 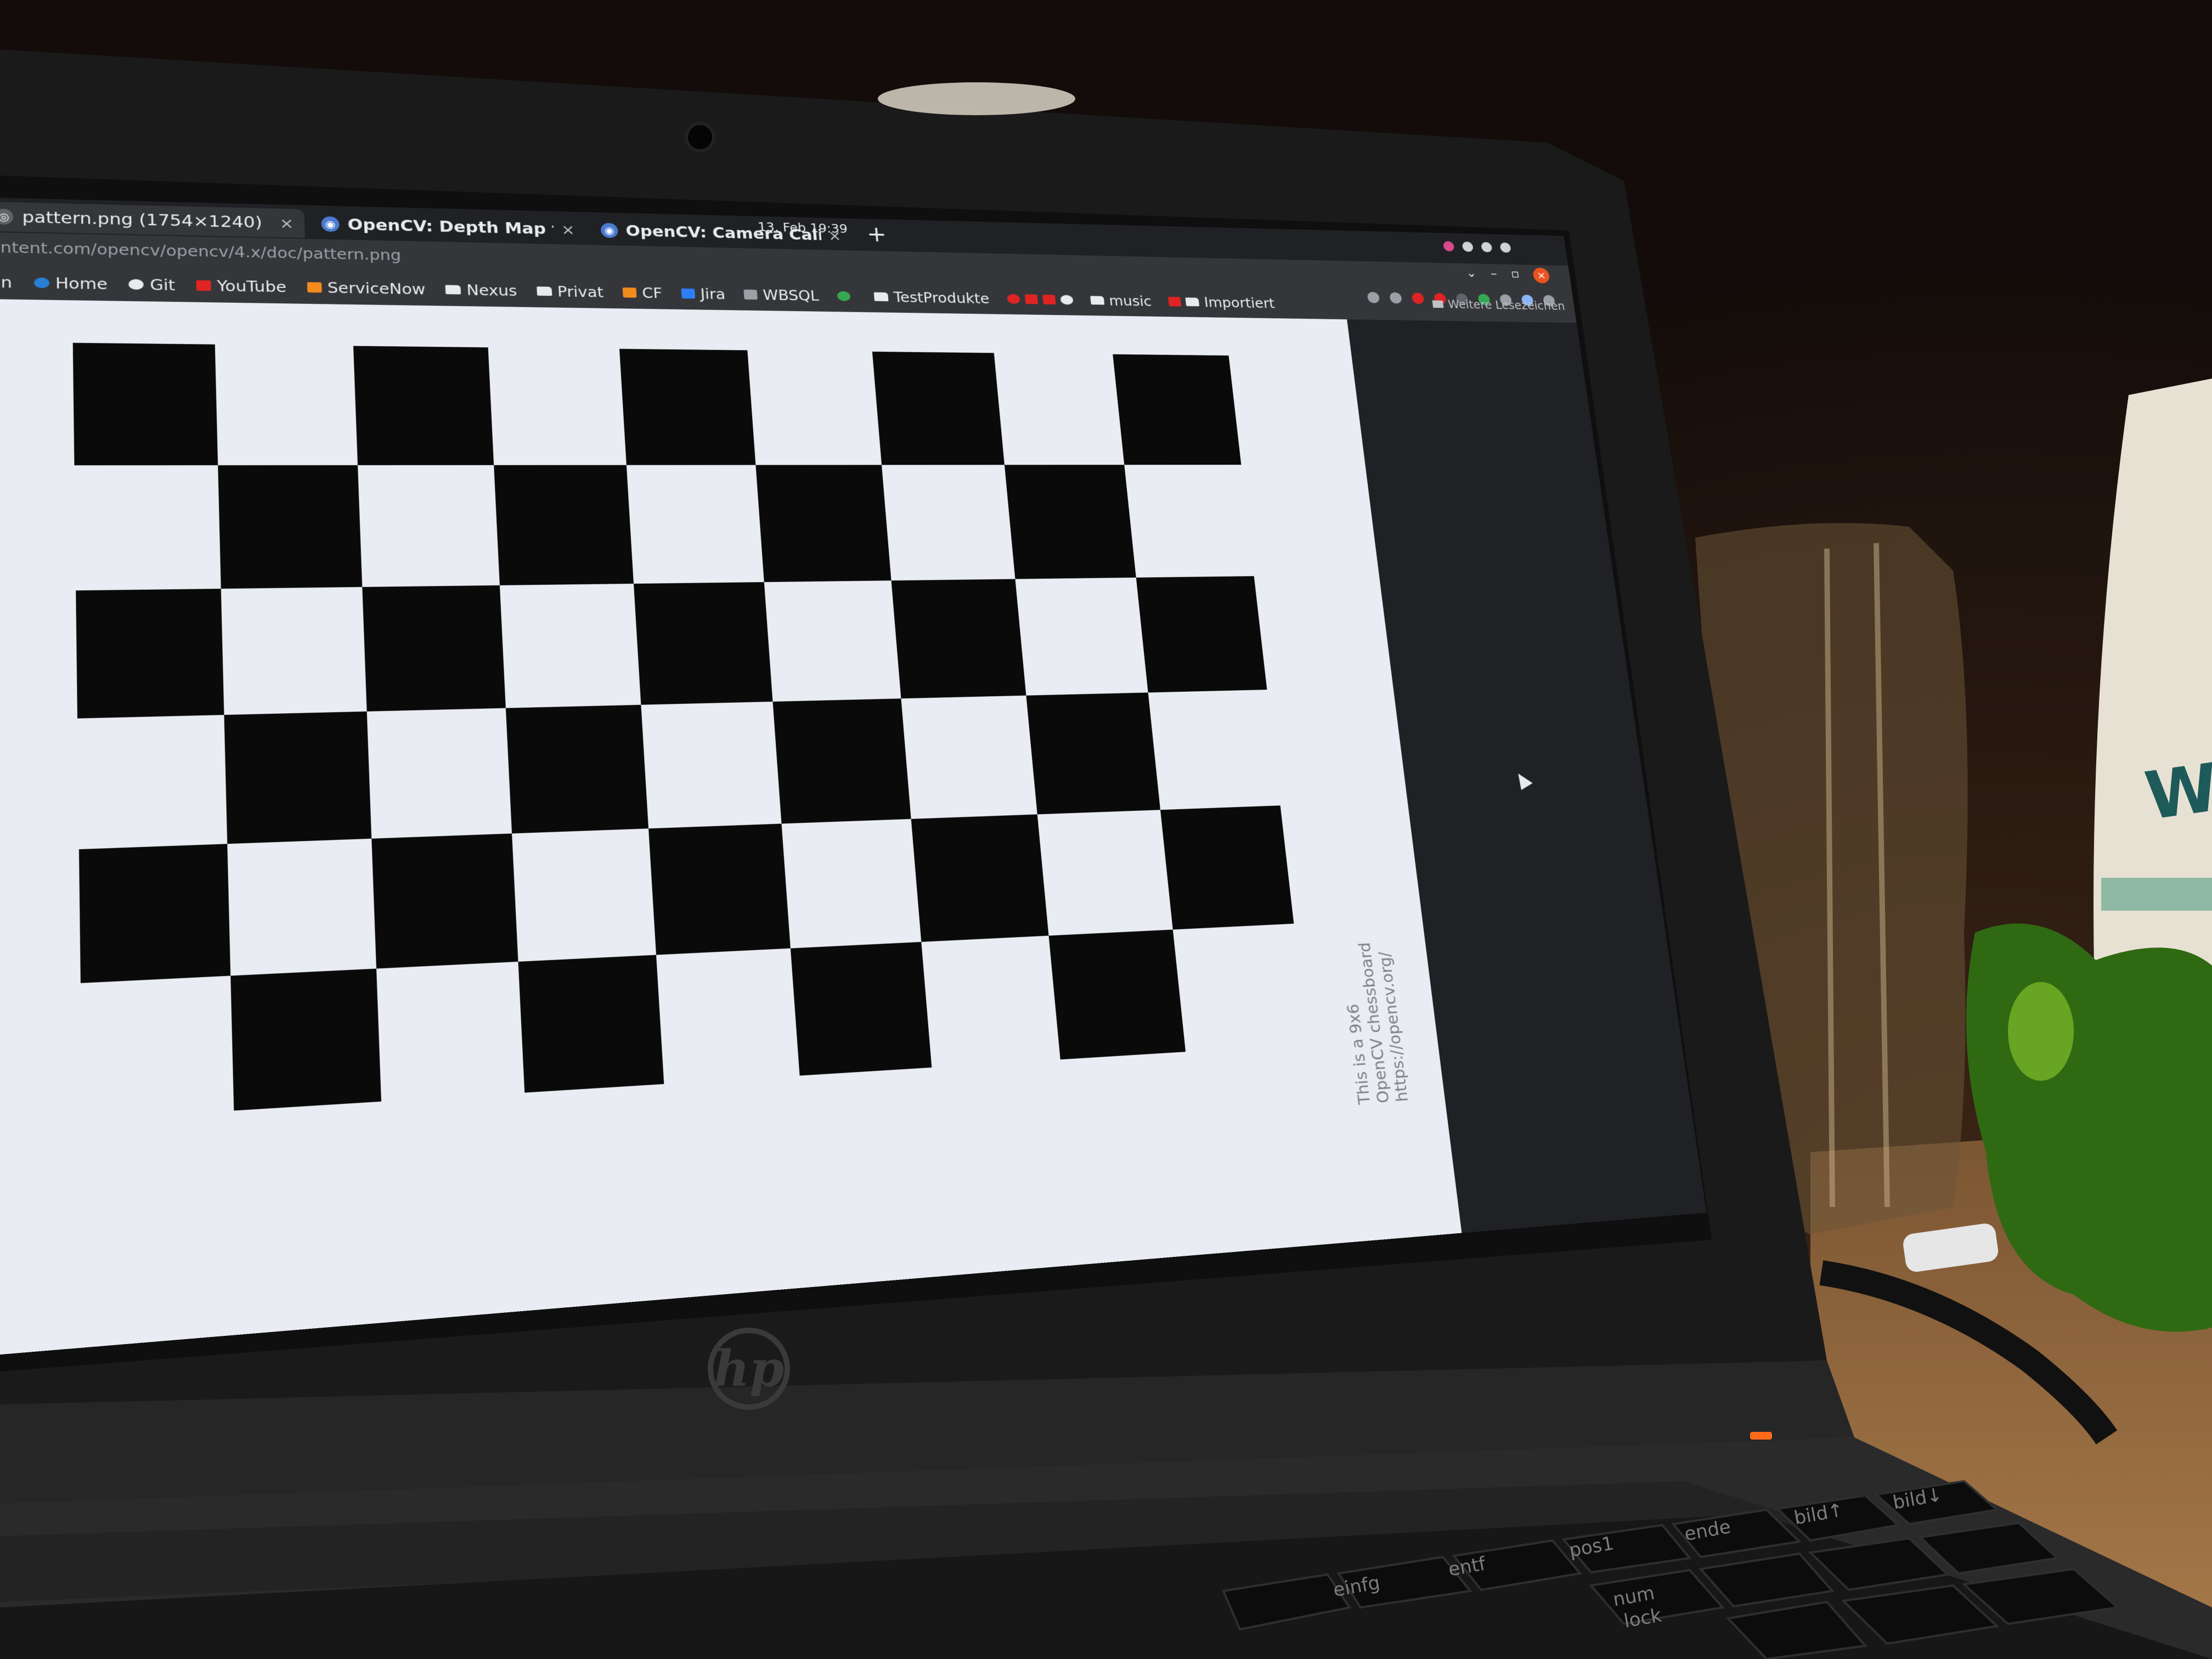 I want to click on pinwheel-icon, so click(x=844, y=296).